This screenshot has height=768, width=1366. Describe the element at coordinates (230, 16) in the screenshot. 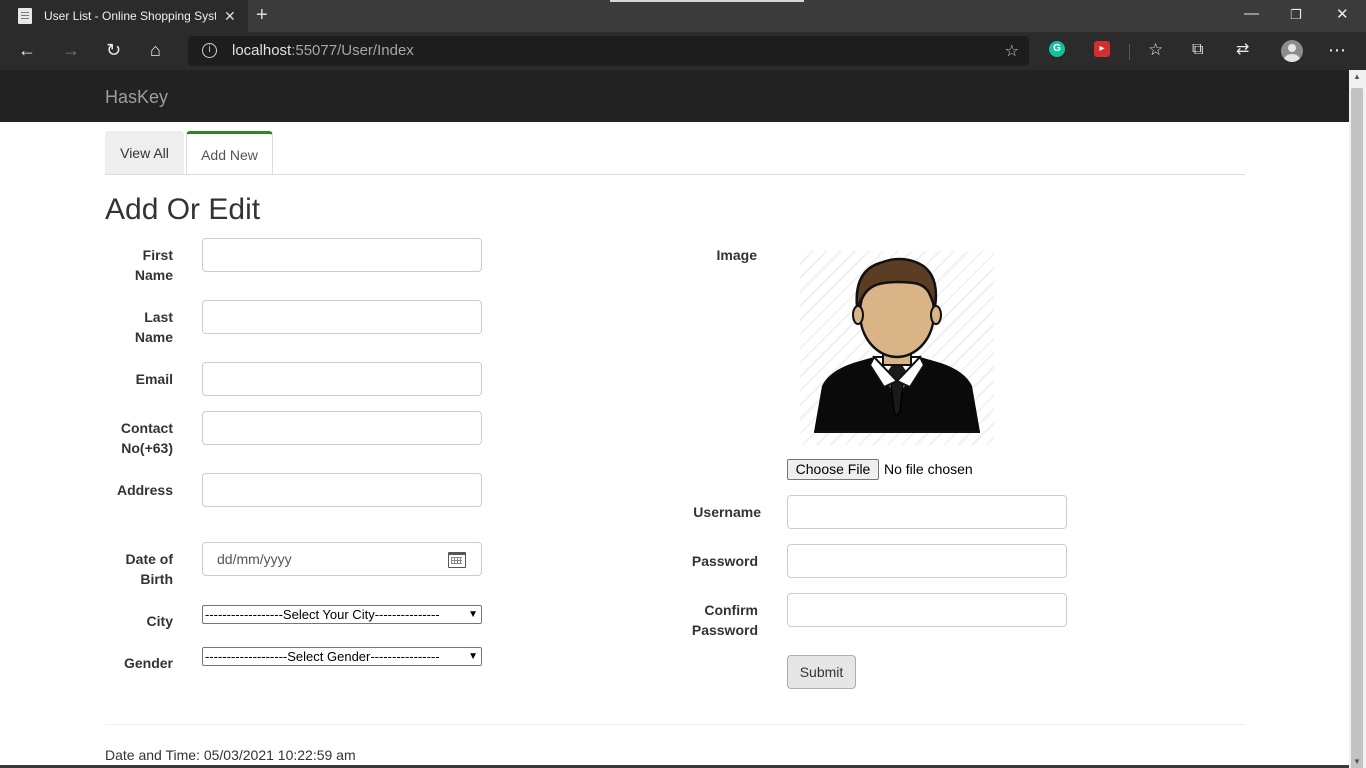

I see `close-tab-icon: ✕` at that location.